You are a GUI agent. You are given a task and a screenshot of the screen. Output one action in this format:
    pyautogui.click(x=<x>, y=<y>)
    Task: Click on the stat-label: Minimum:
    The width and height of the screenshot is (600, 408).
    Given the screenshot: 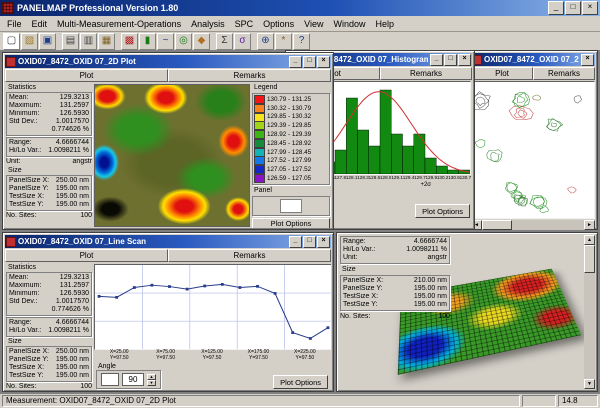 What is the action you would take?
    pyautogui.click(x=24, y=293)
    